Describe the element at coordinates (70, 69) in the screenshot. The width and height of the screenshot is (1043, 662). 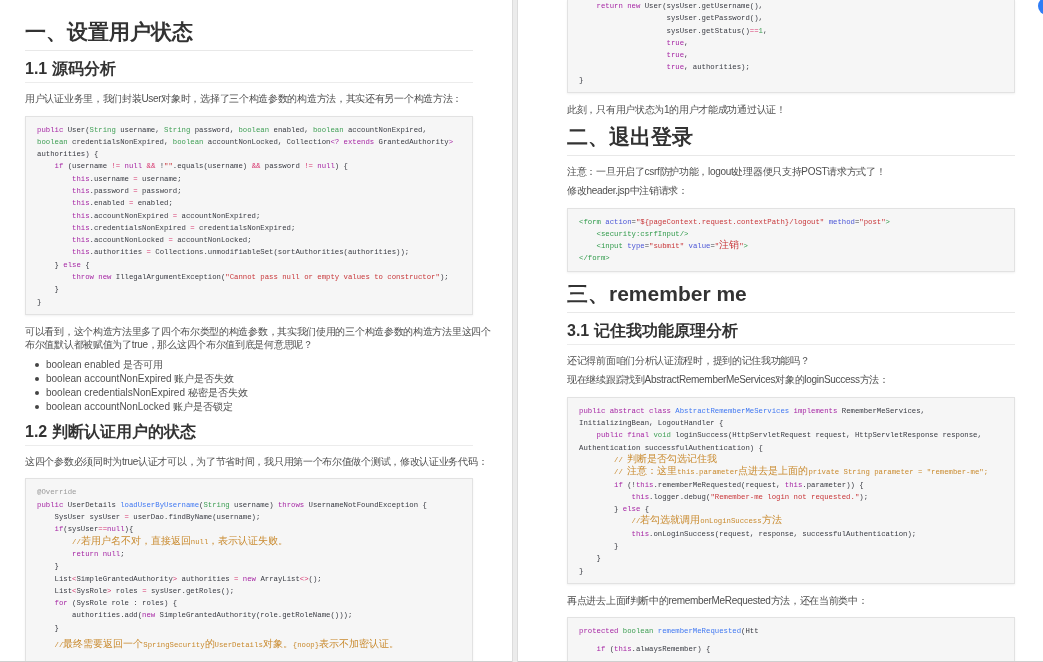
I see `subsection-heading: 1.1 源码分析` at that location.